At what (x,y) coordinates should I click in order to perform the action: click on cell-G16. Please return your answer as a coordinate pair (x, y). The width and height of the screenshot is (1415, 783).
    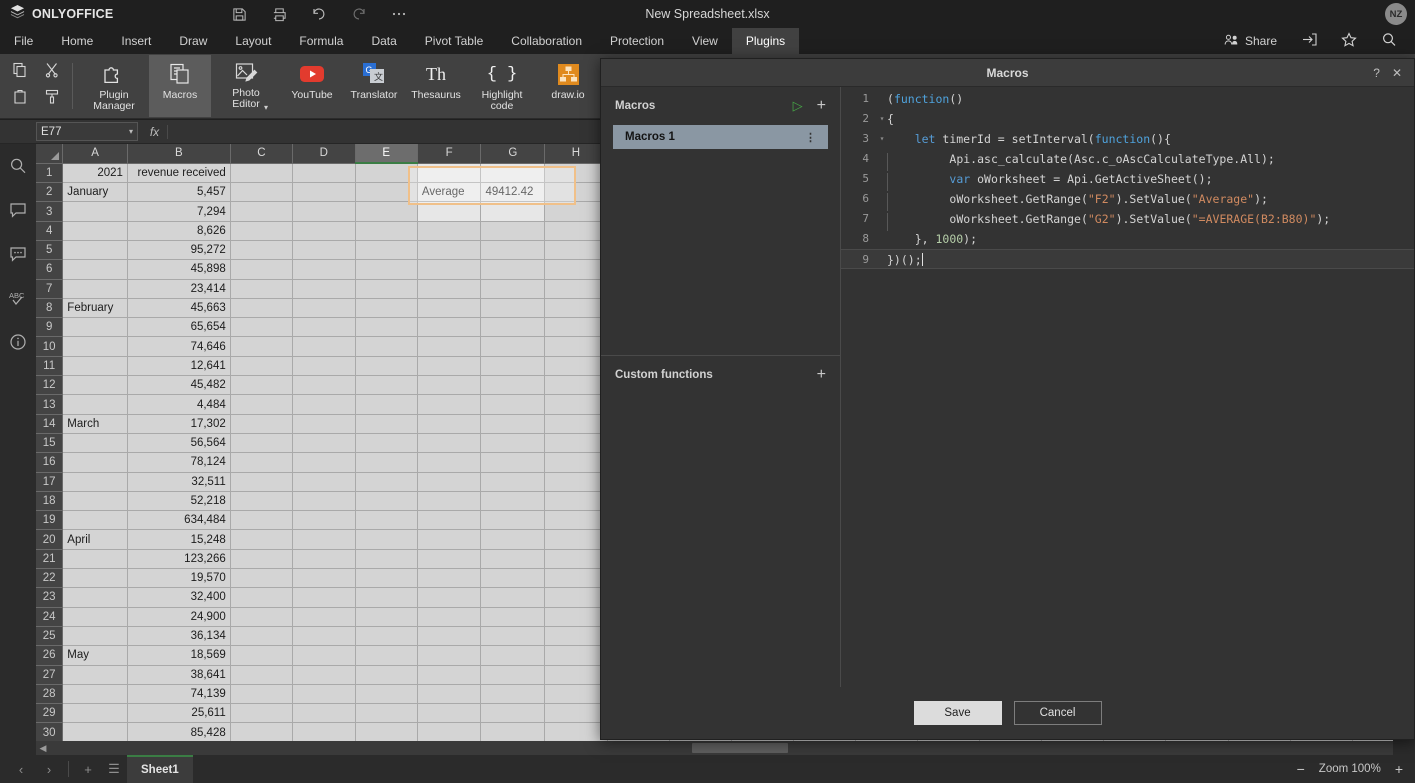
    Looking at the image, I should click on (513, 462).